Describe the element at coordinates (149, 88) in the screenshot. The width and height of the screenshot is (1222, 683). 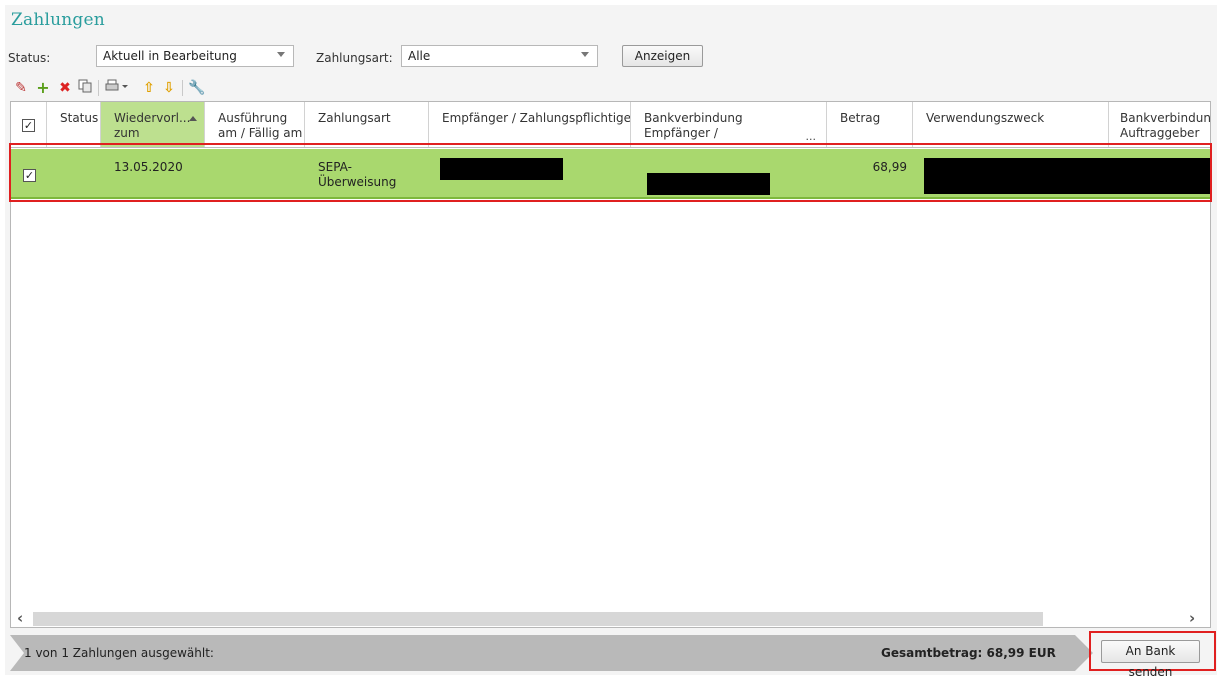
I see `arrow-up-icon: ⇧` at that location.